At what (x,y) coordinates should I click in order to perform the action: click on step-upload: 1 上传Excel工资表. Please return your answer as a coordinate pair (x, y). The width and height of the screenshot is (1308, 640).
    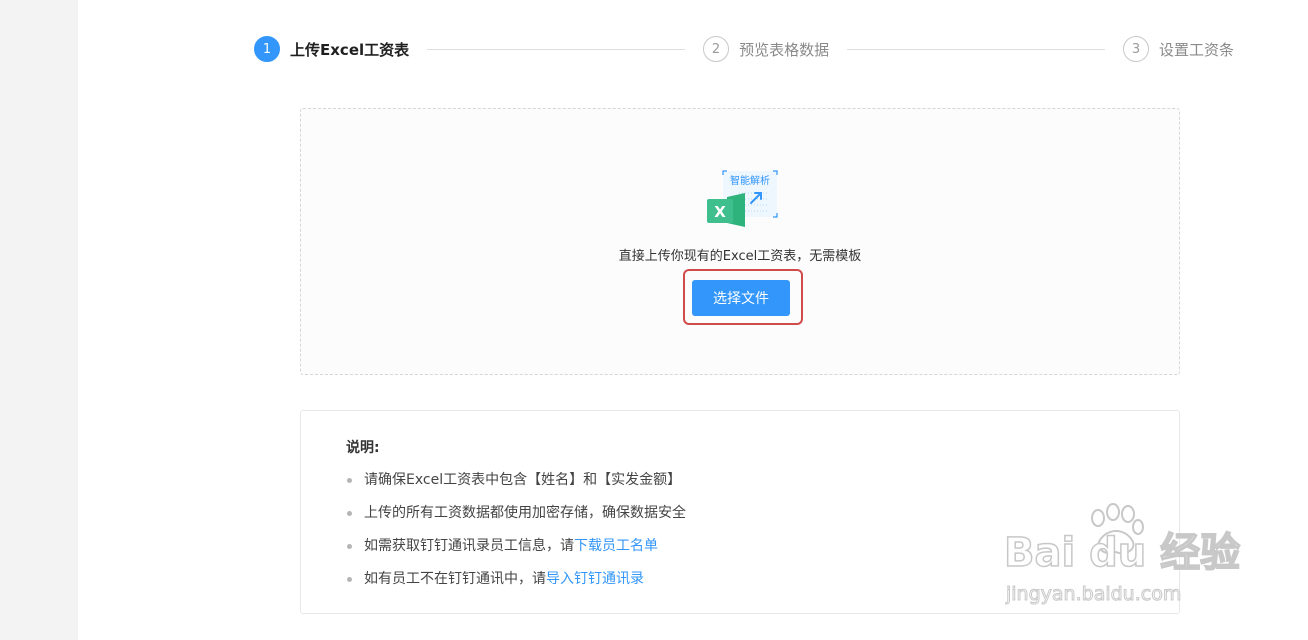
    Looking at the image, I should click on (331, 49).